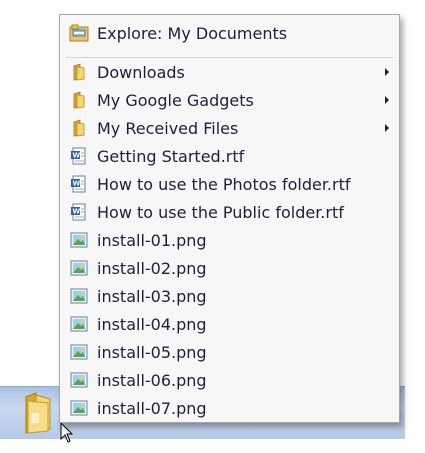  I want to click on list-item: install-01.png, so click(229, 240).